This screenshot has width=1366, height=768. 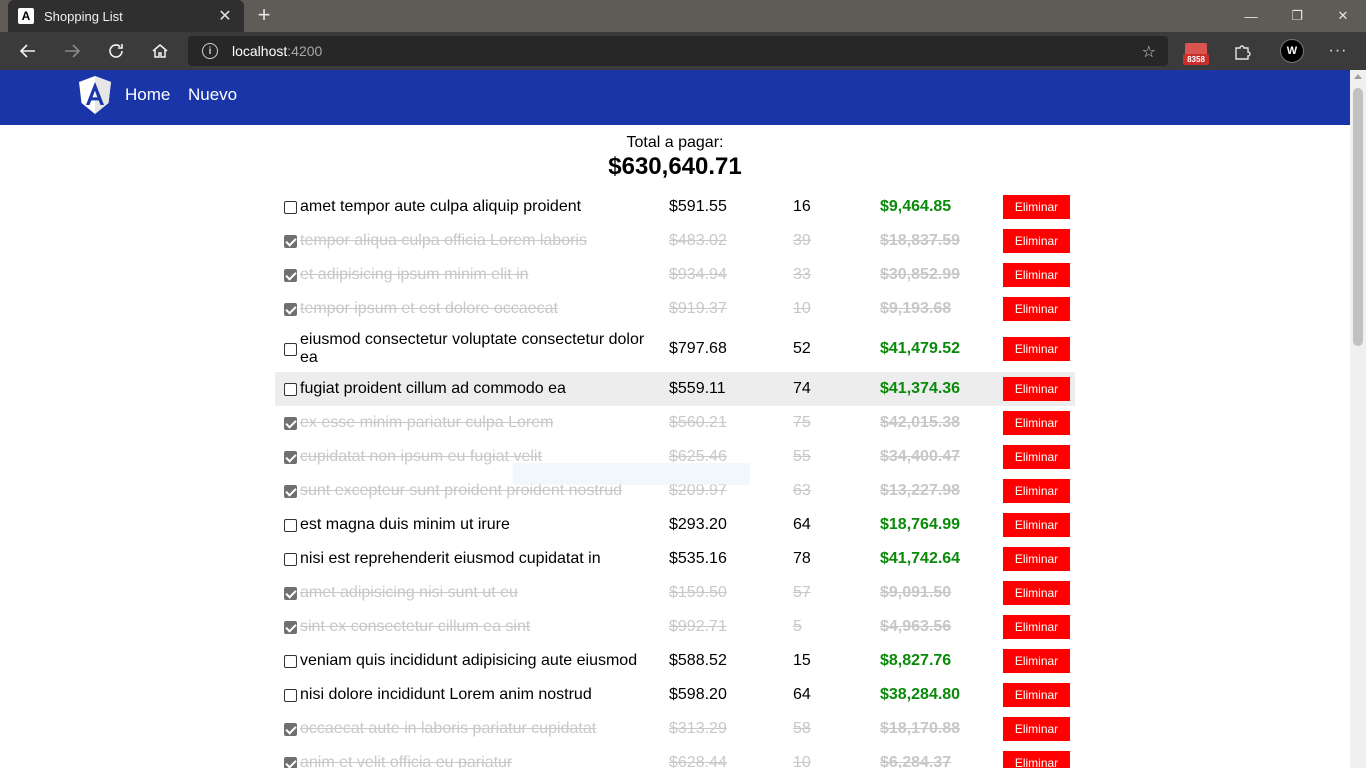 I want to click on add-favorite-star-icon: ☆, so click(x=1149, y=52).